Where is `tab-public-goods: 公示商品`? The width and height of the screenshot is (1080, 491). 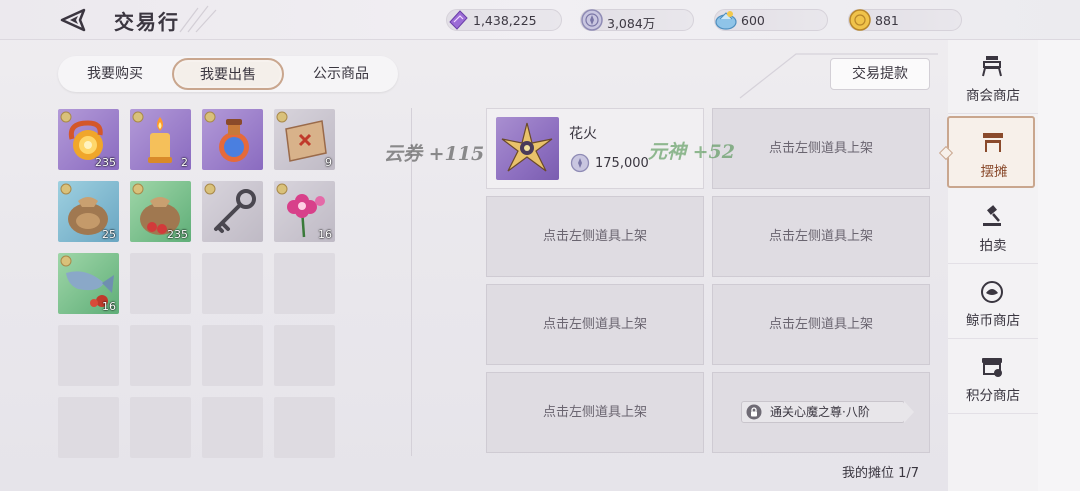
tab-public-goods: 公示商品 is located at coordinates (341, 74).